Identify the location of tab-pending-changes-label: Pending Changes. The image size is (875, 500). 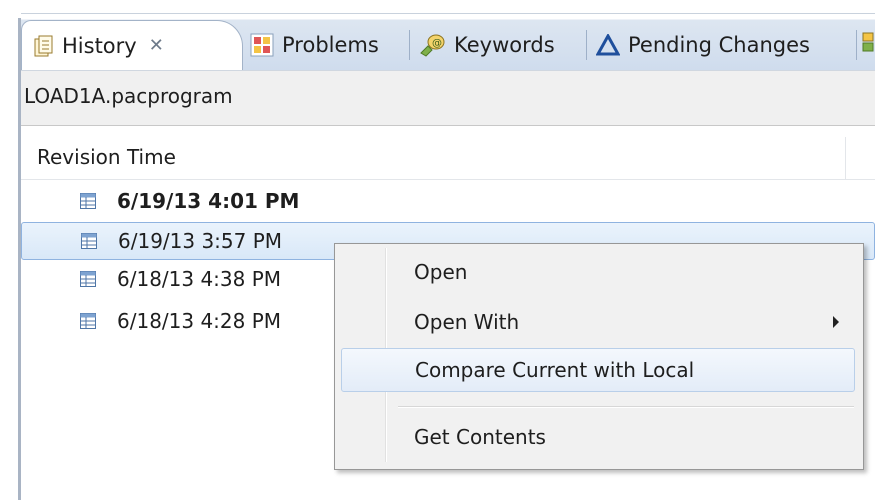
(719, 45).